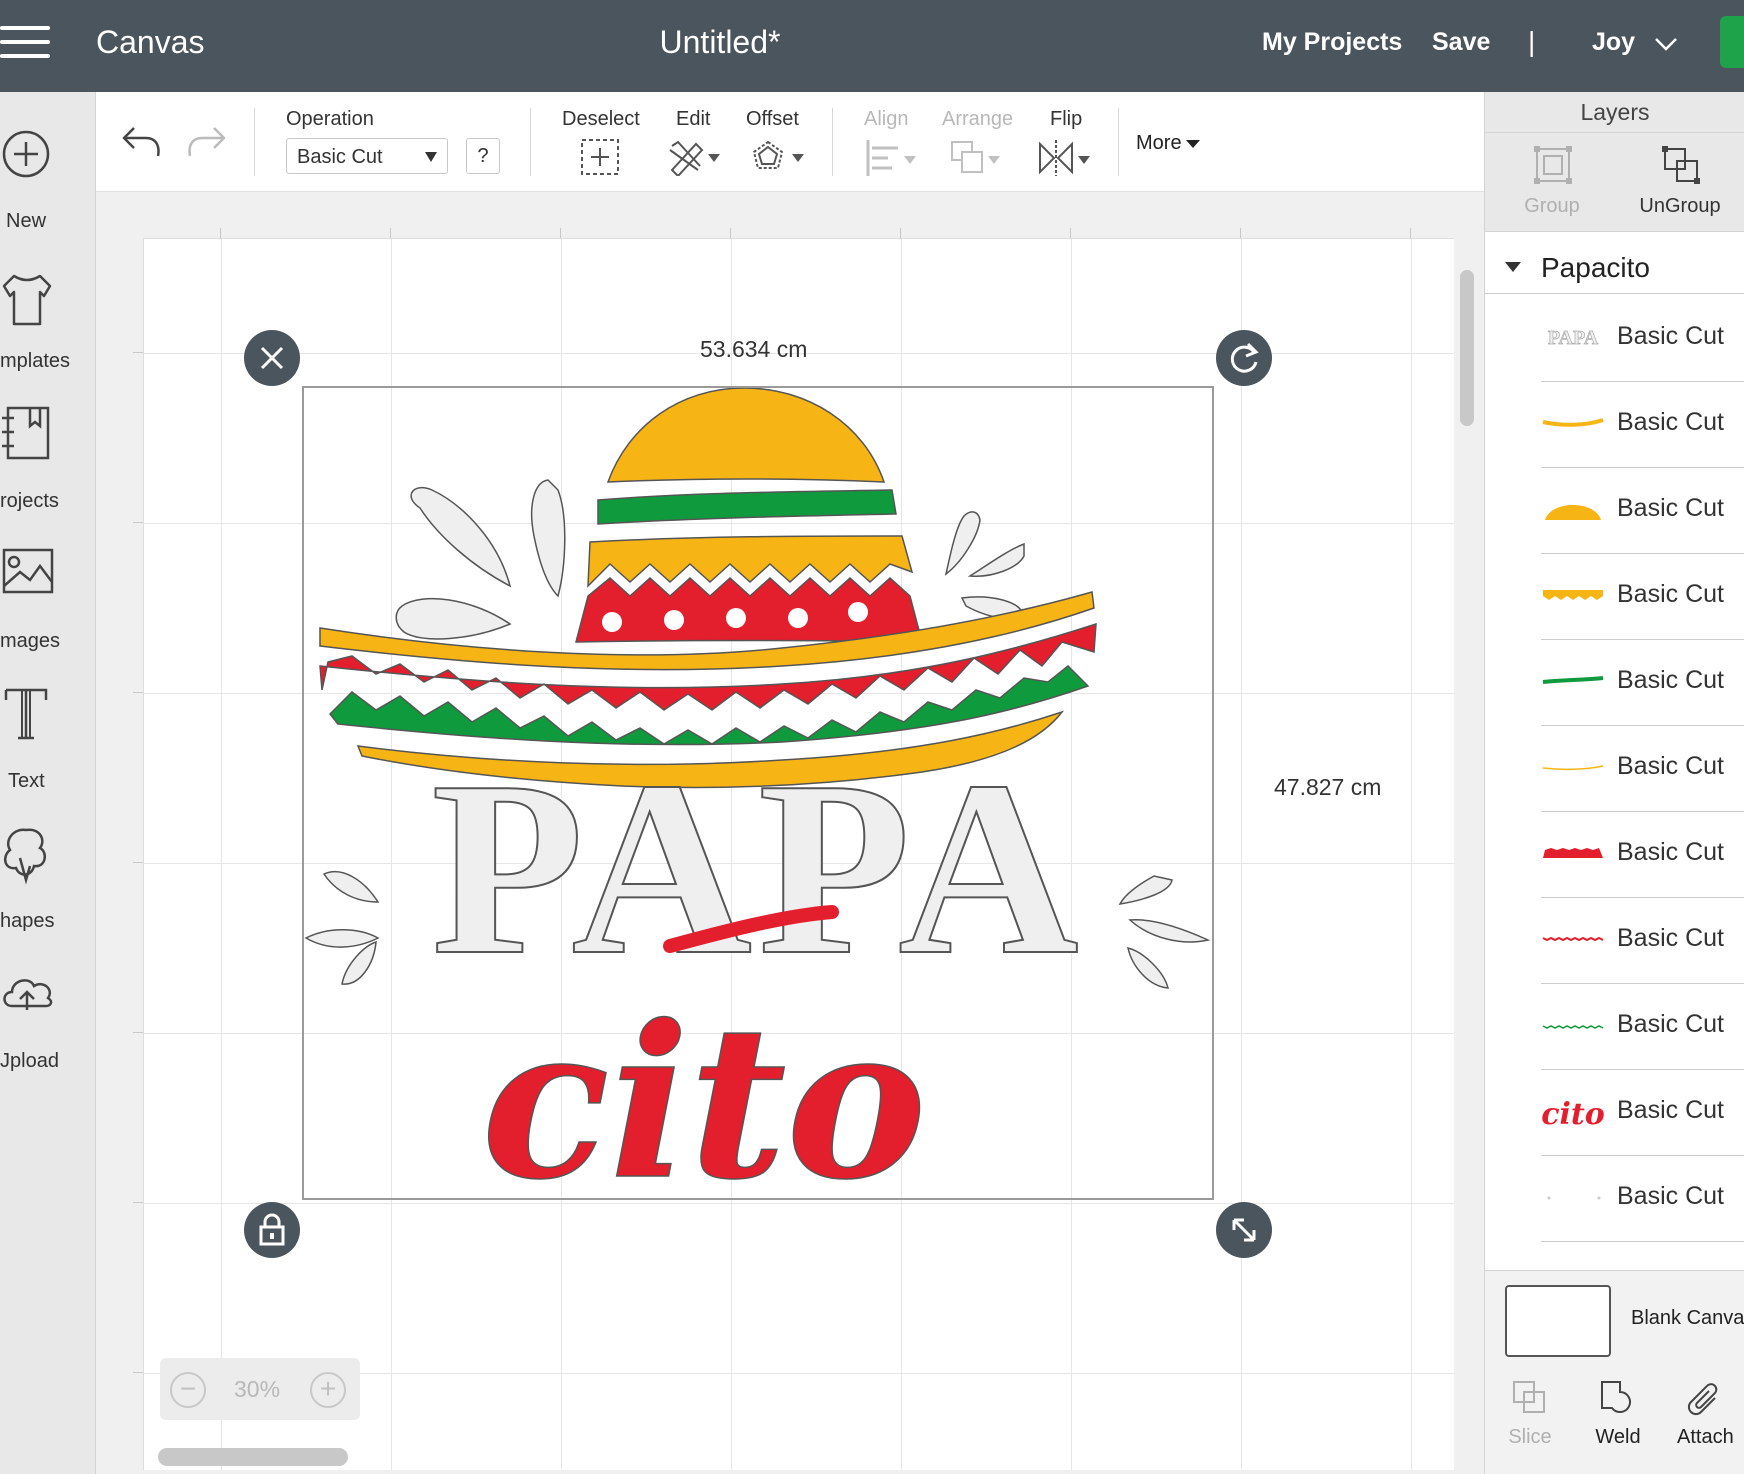 This screenshot has height=1474, width=1744. What do you see at coordinates (1681, 165) in the screenshot?
I see `ungroup-icon` at bounding box center [1681, 165].